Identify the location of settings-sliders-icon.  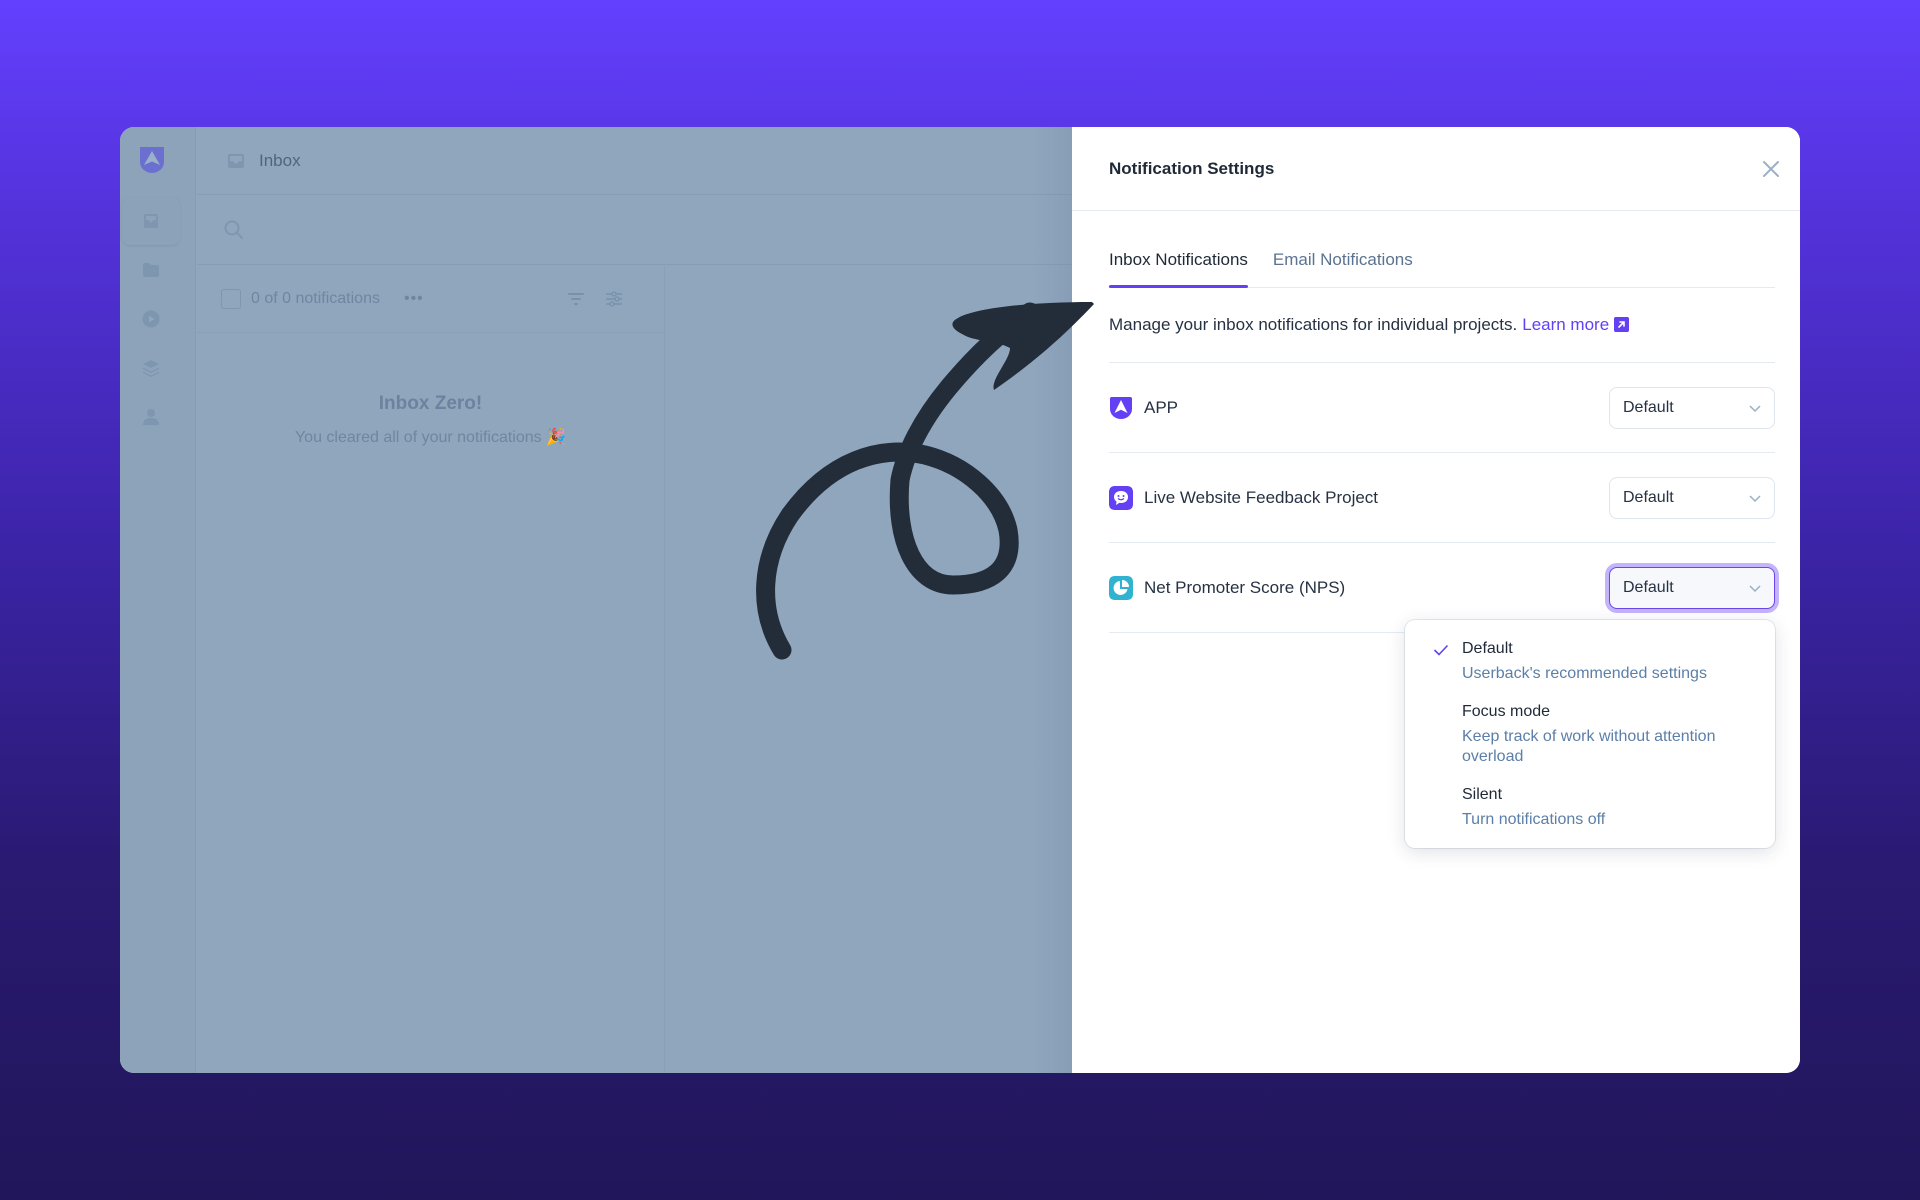
(614, 299).